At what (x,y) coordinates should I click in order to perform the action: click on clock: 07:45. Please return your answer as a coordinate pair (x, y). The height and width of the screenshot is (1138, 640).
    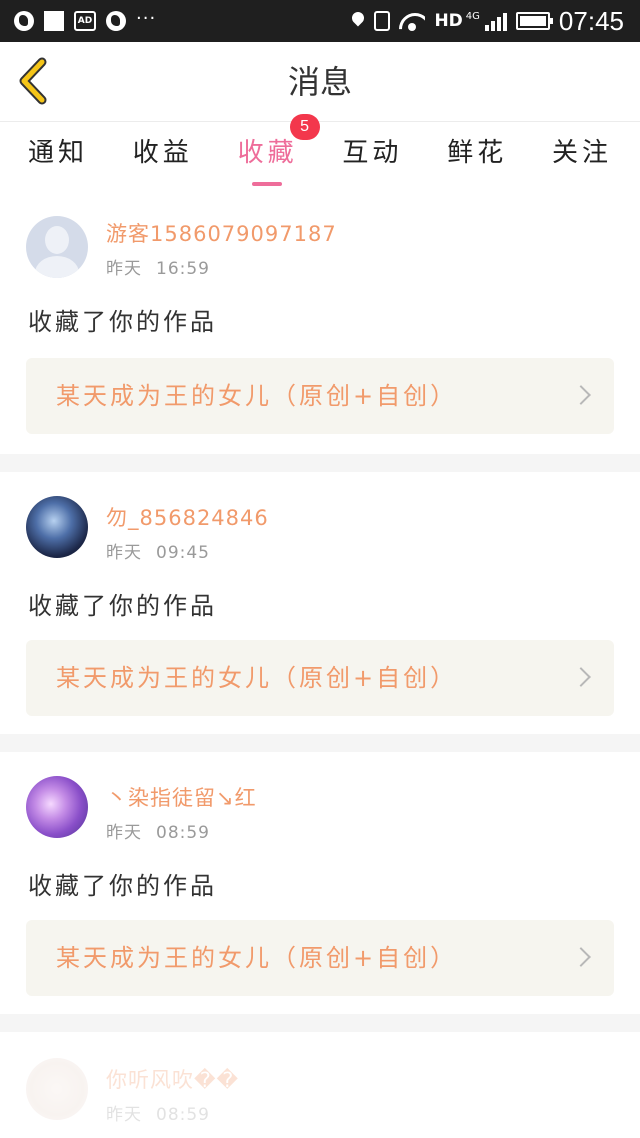
    Looking at the image, I should click on (591, 20).